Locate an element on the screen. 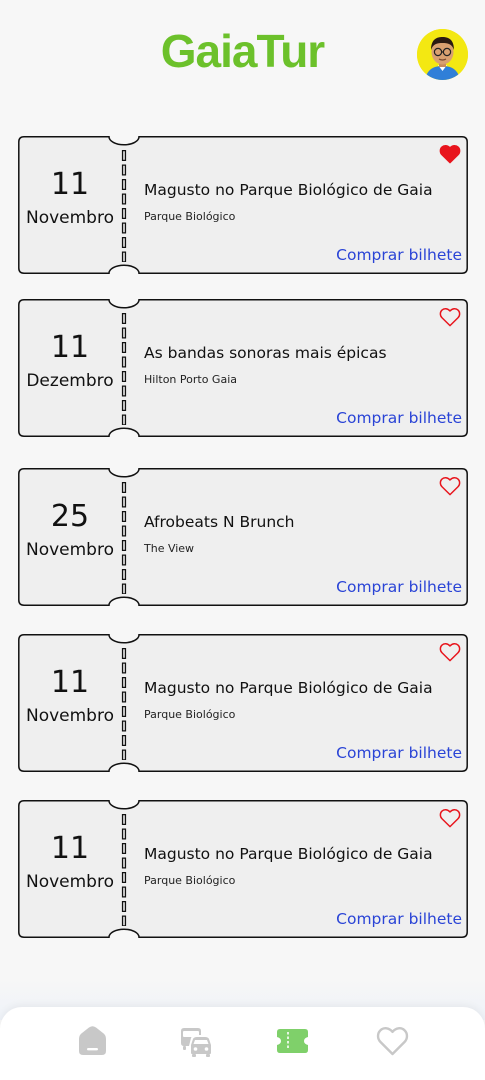 This screenshot has height=1080, width=485. nav-transport is located at coordinates (195, 1044).